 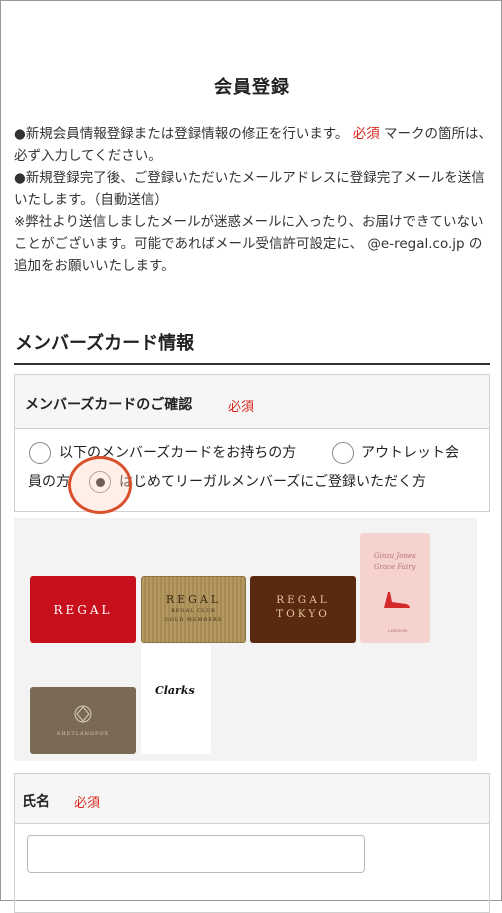 I want to click on members-card-confirm-header: メンバーズカードのご確認 必須, so click(x=252, y=402).